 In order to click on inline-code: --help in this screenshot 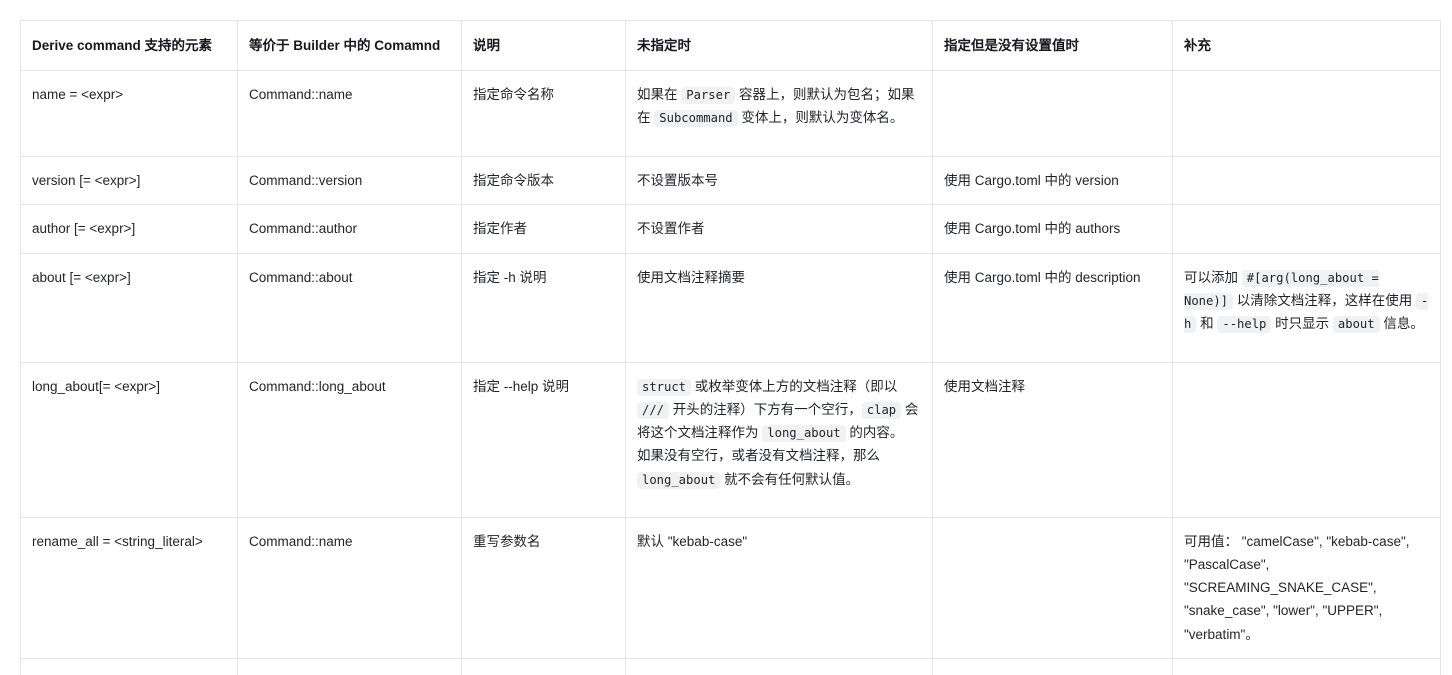, I will do `click(1244, 325)`.